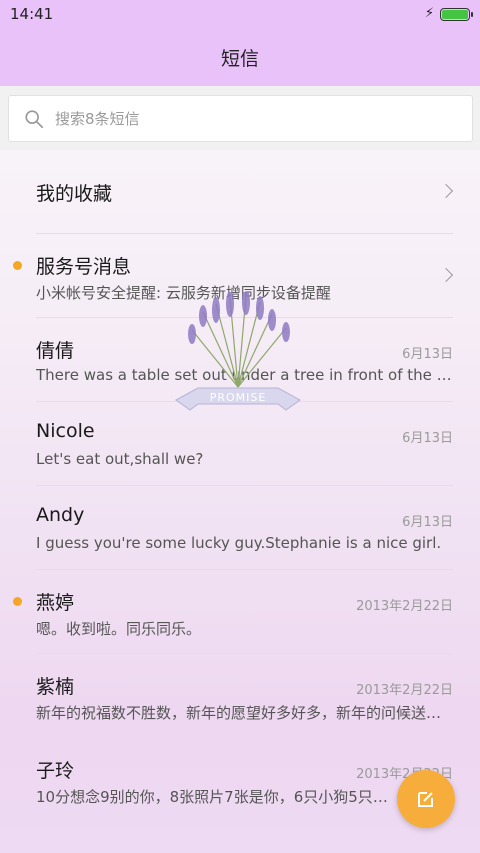 Image resolution: width=480 pixels, height=853 pixels. Describe the element at coordinates (245, 192) in the screenshot. I see `favorites-item: 我的收藏` at that location.